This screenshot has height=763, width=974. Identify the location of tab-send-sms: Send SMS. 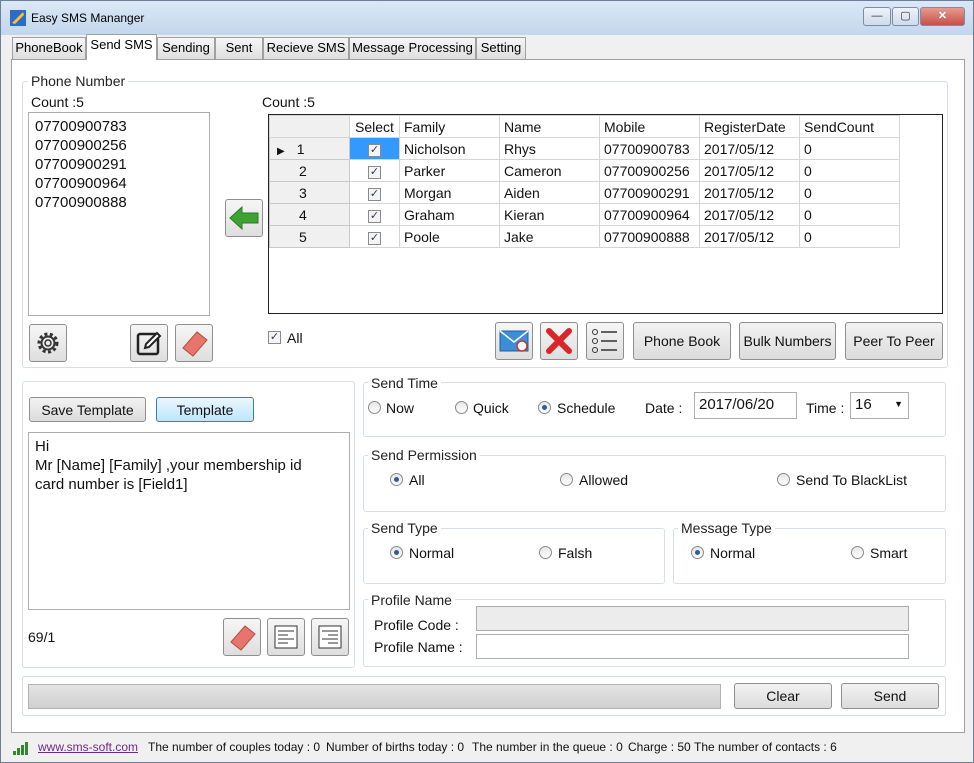
(121, 47).